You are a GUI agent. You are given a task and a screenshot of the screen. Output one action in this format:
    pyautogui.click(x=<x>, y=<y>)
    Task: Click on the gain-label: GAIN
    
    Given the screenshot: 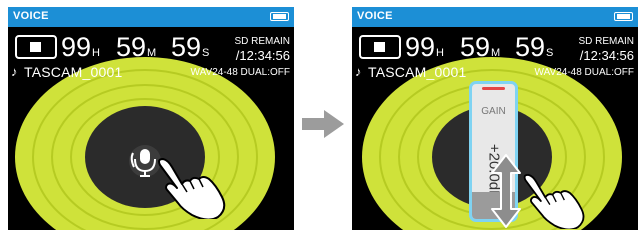 What is the action you would take?
    pyautogui.click(x=493, y=111)
    